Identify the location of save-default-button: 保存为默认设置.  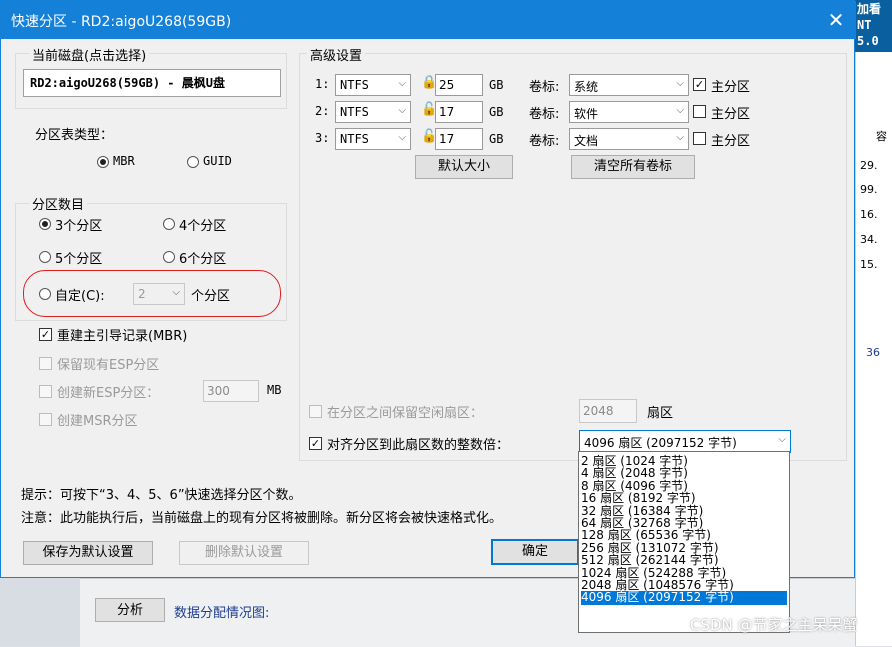
(88, 553).